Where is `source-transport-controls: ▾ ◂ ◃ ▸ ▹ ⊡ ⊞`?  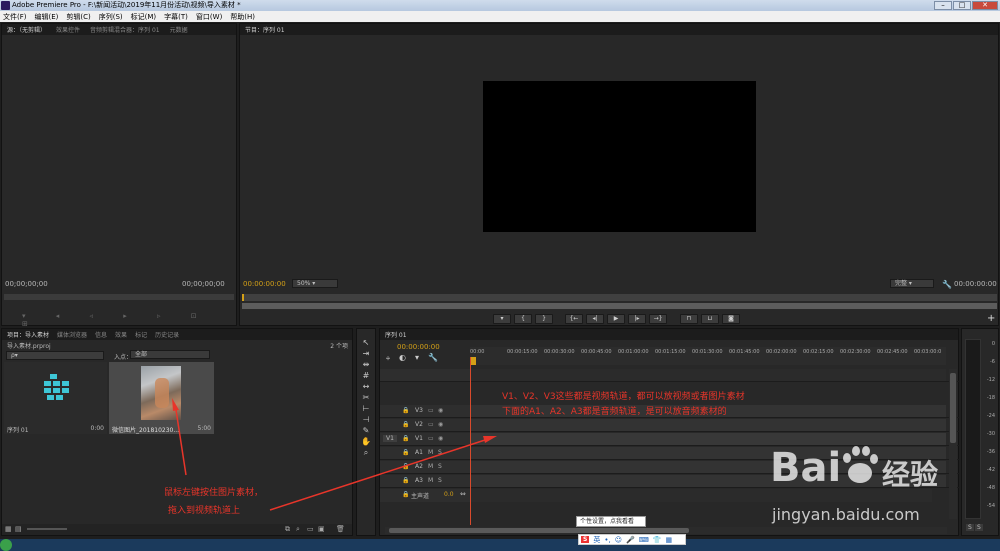 source-transport-controls: ▾ ◂ ◃ ▸ ▹ ⊡ ⊞ is located at coordinates (122, 320).